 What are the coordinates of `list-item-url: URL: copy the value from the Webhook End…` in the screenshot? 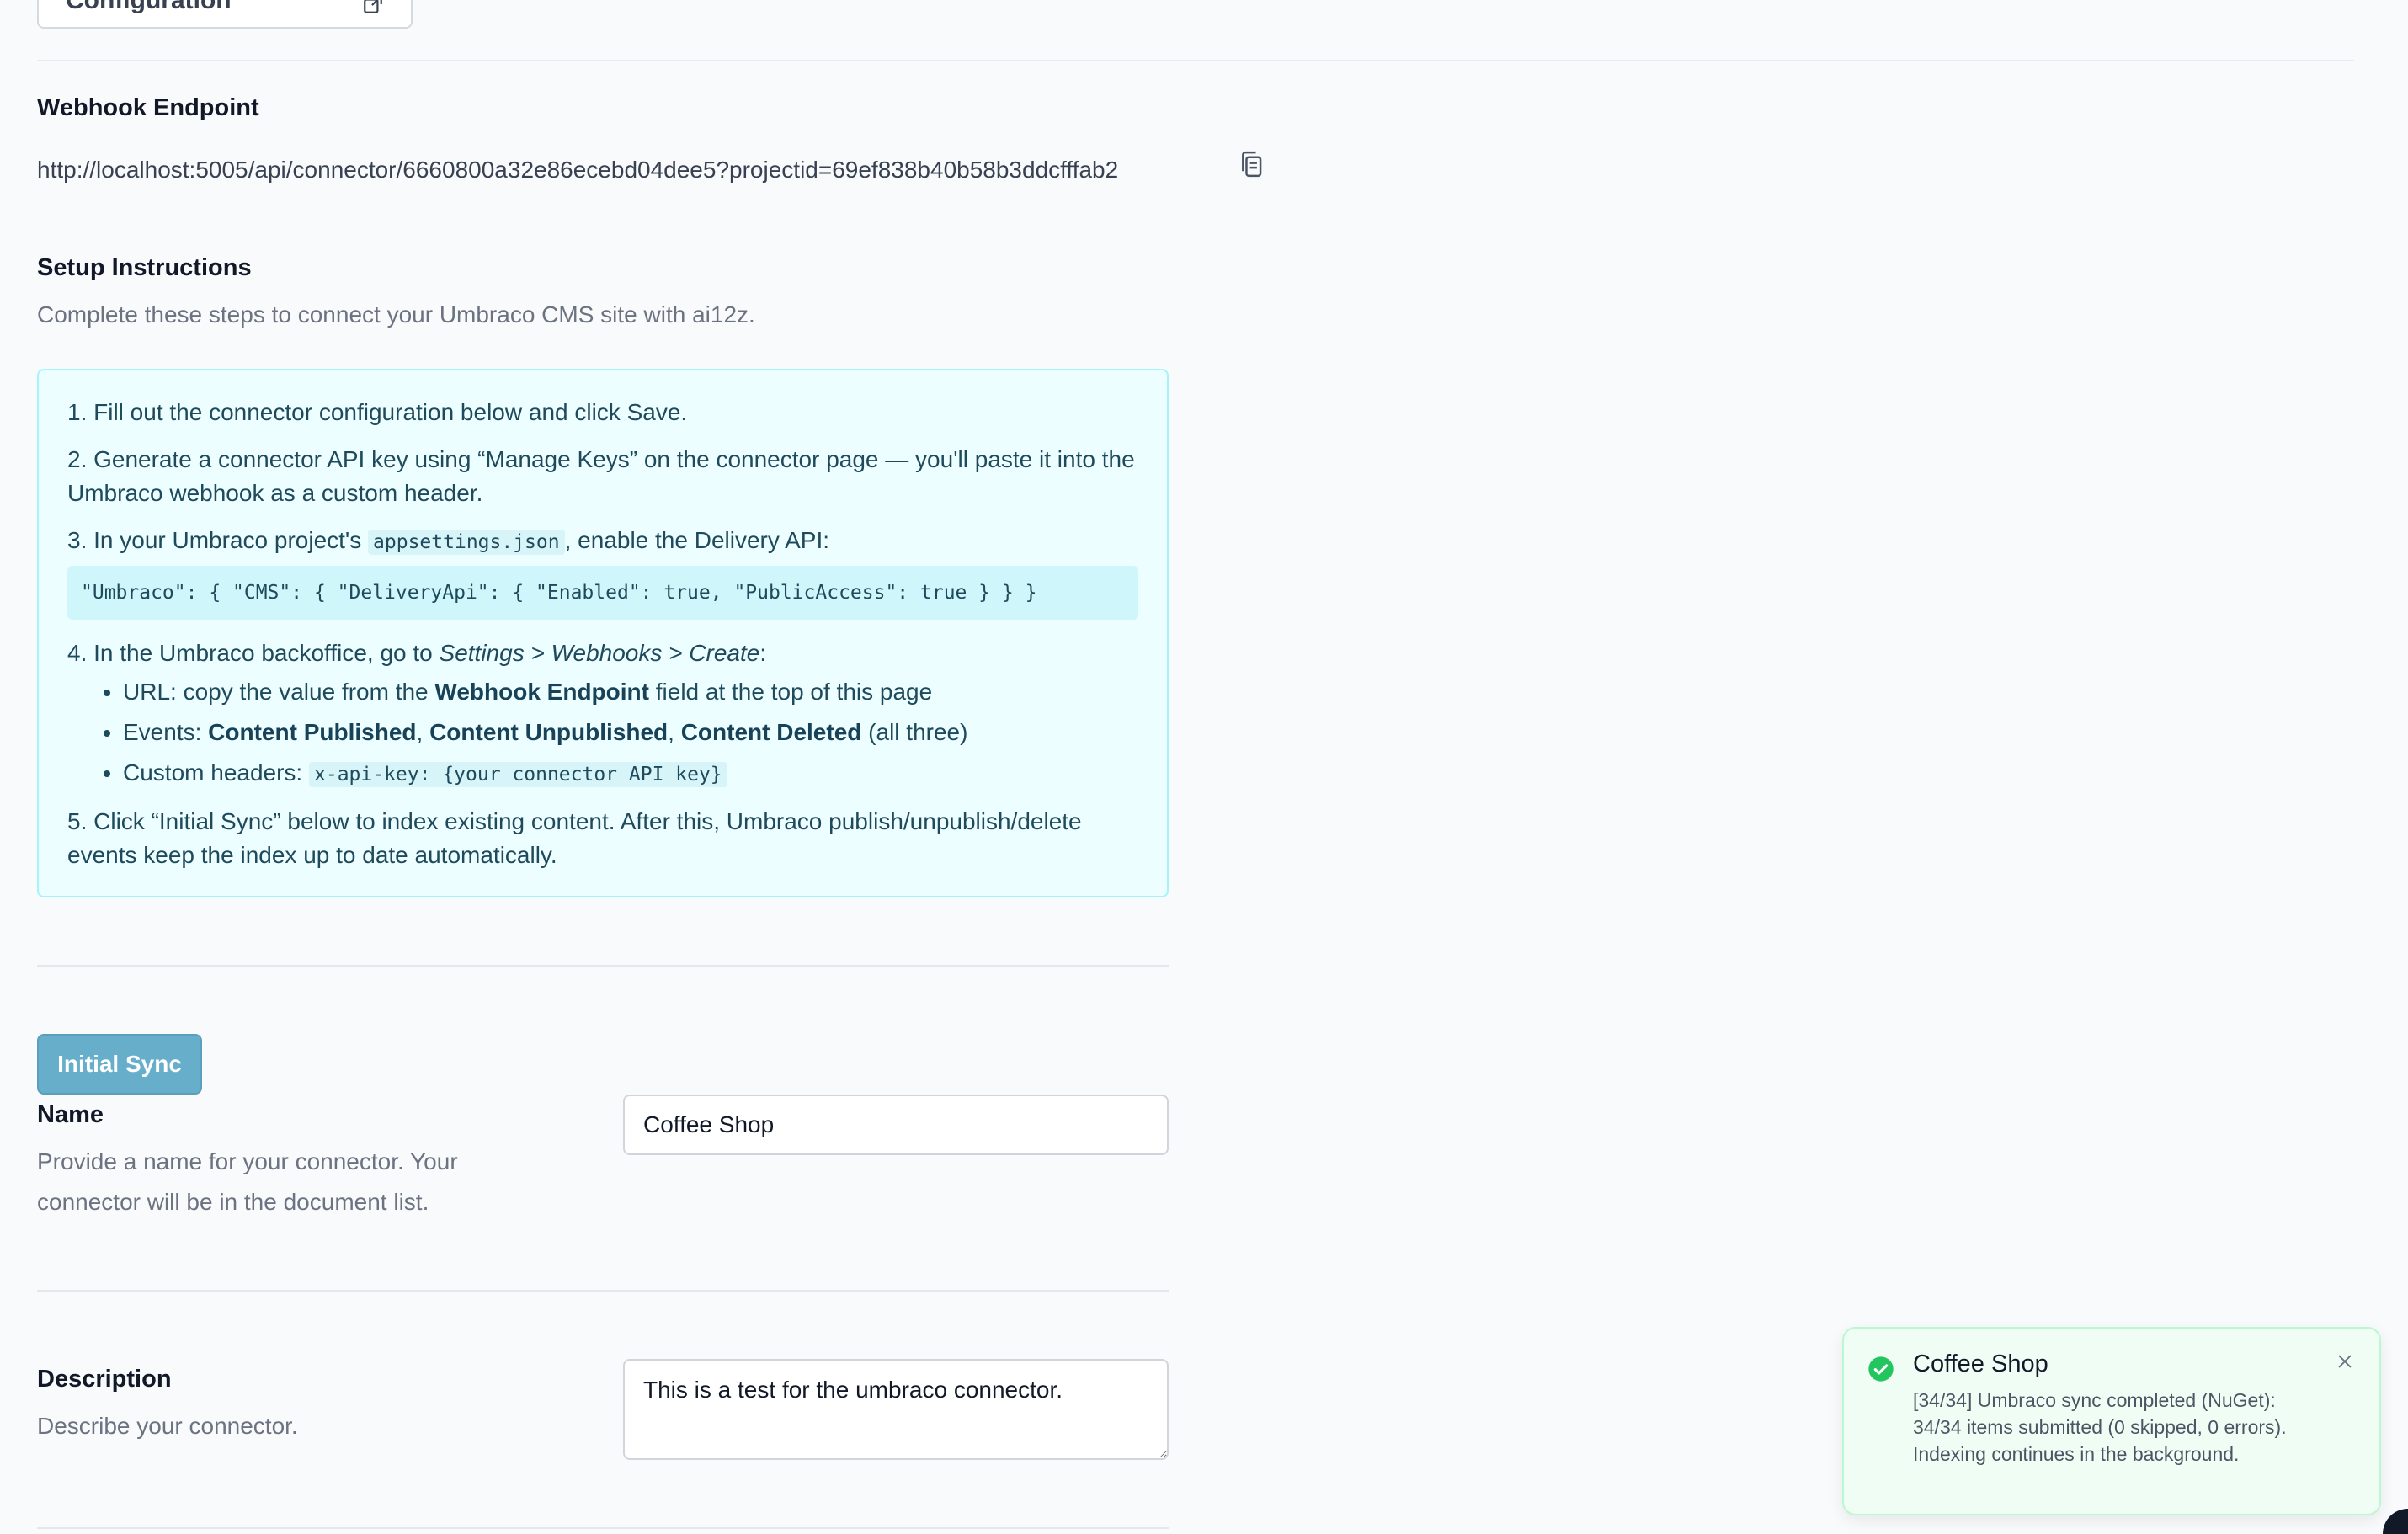 It's located at (630, 692).